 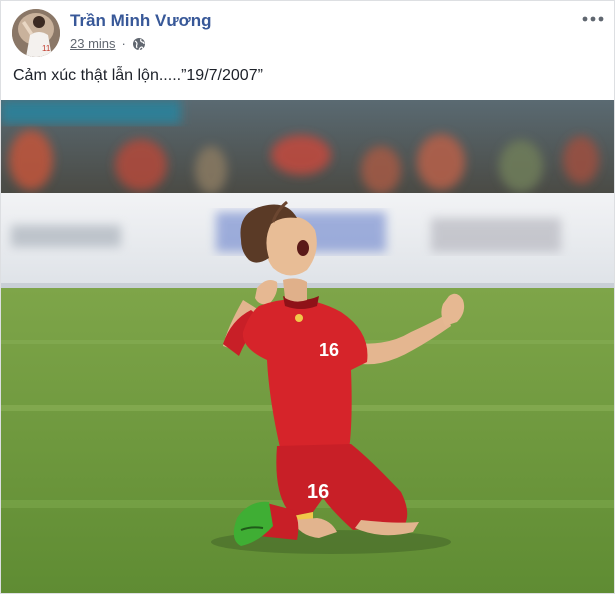 I want to click on post-meta: 23 mins ·, so click(x=108, y=43).